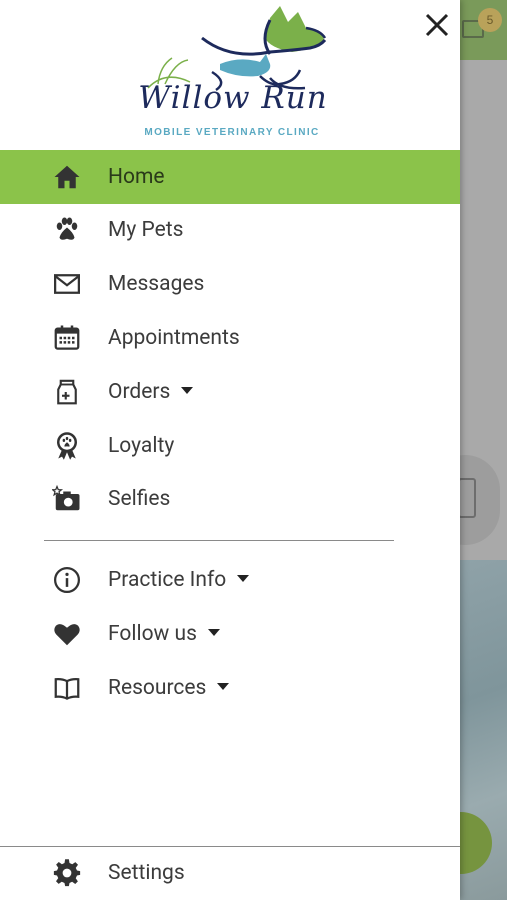 This screenshot has width=507, height=900. I want to click on menu-item-label: Home, so click(136, 177).